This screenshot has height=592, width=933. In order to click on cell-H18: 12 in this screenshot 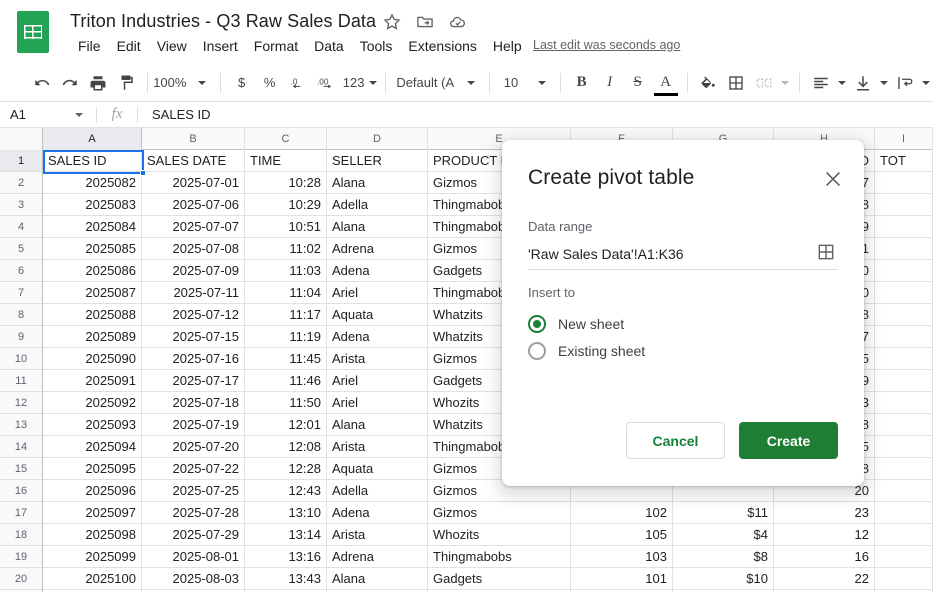, I will do `click(824, 535)`.